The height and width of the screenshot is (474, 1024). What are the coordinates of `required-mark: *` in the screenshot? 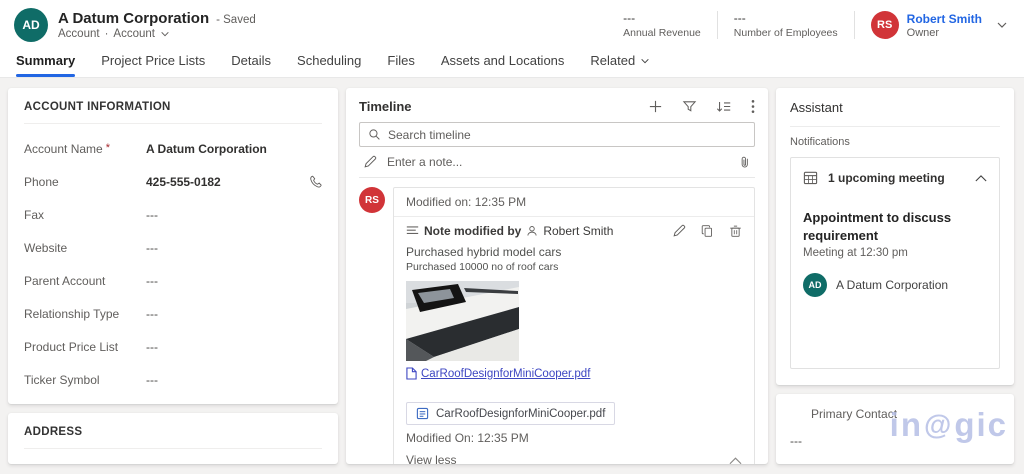 It's located at (107, 147).